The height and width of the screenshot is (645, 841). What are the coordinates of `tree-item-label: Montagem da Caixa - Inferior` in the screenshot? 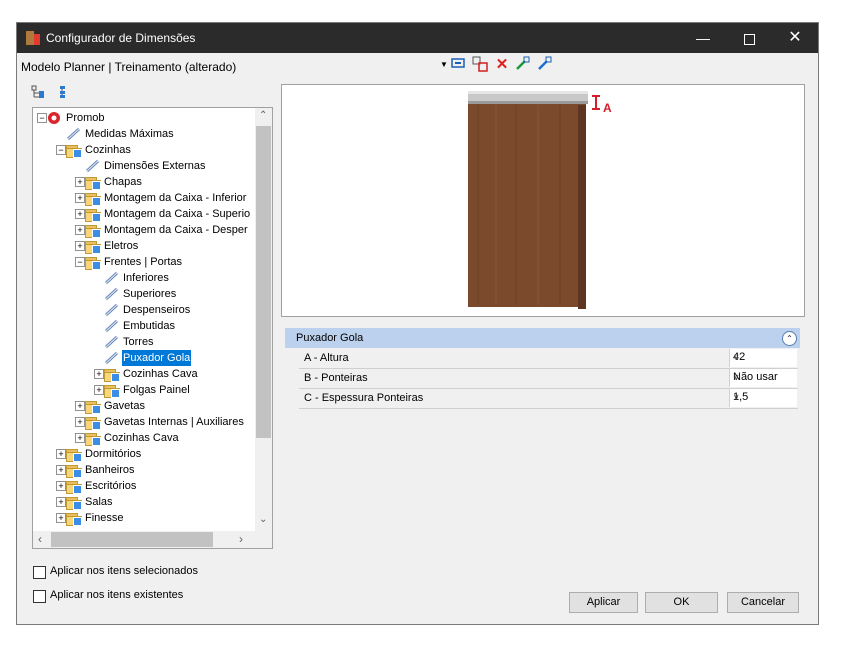 It's located at (175, 198).